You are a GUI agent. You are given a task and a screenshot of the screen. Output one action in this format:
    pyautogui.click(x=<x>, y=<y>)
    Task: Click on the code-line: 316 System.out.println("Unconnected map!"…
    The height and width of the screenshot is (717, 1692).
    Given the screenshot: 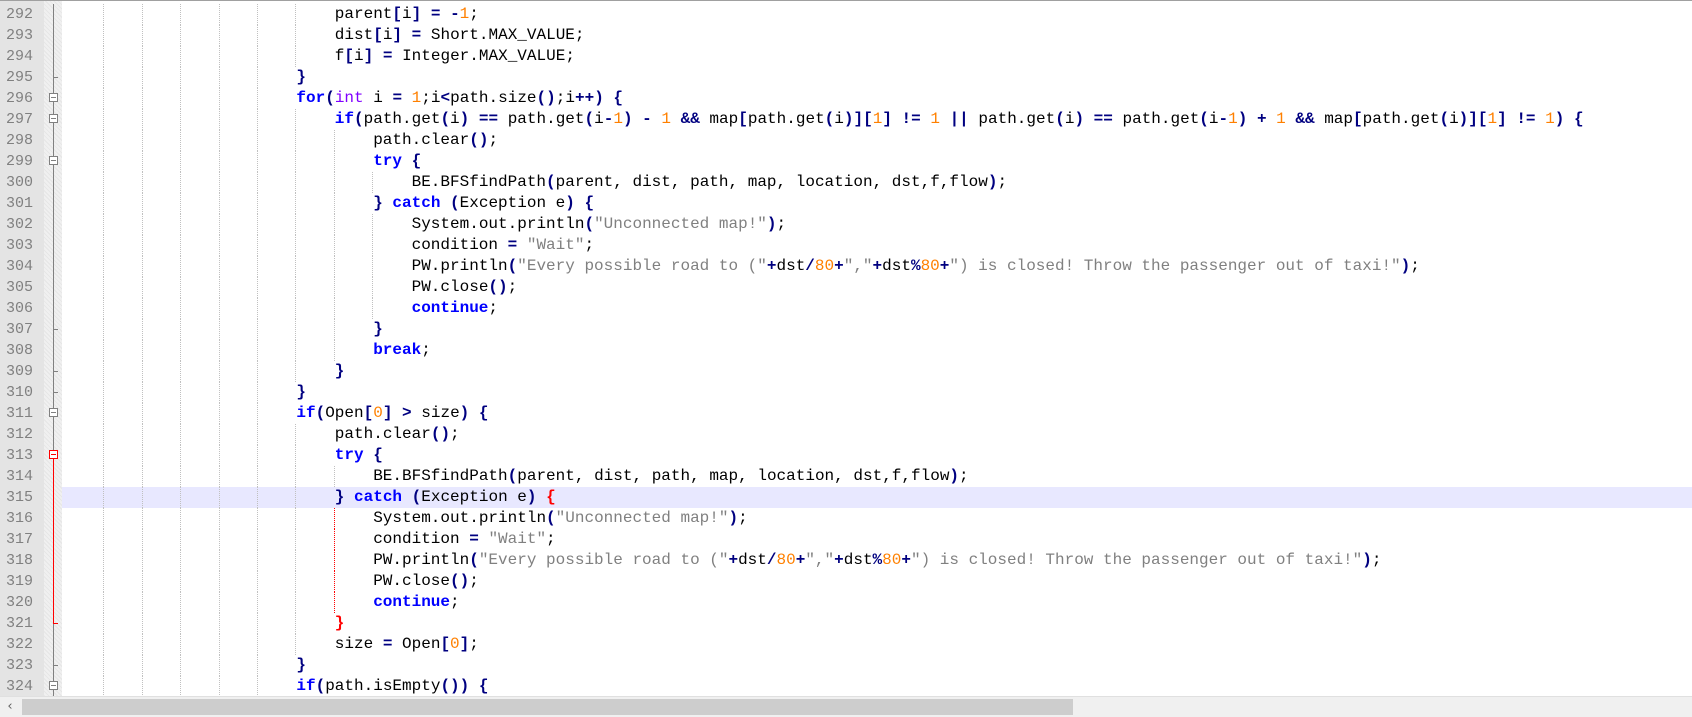 What is the action you would take?
    pyautogui.click(x=846, y=518)
    